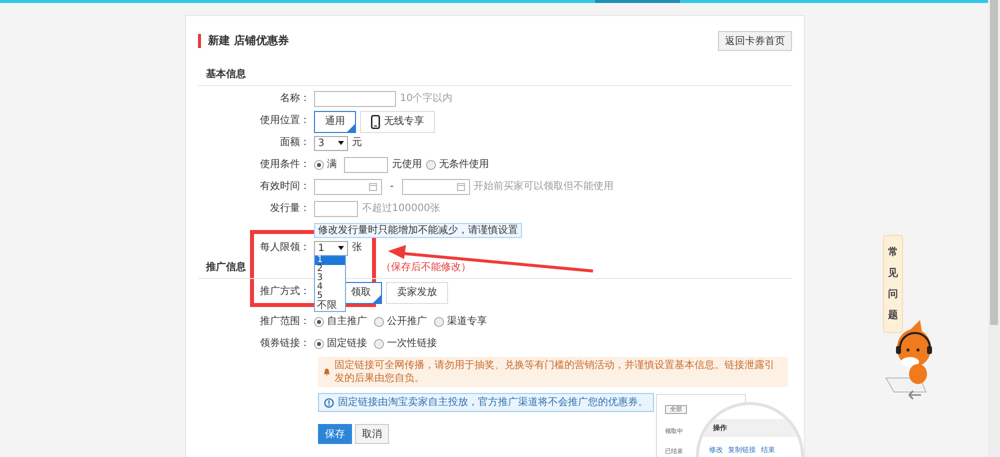 The width and height of the screenshot is (1000, 457). Describe the element at coordinates (335, 434) in the screenshot. I see `save-button: 保存` at that location.